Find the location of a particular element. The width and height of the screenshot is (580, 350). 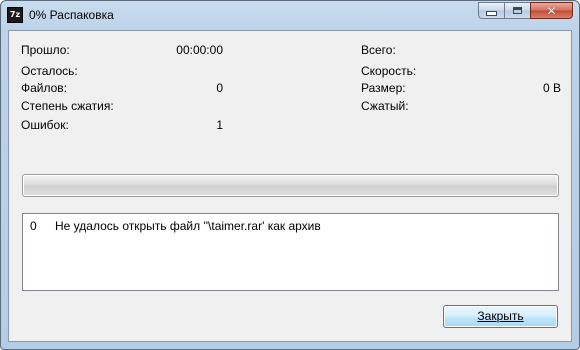

maximize-icon is located at coordinates (517, 10).